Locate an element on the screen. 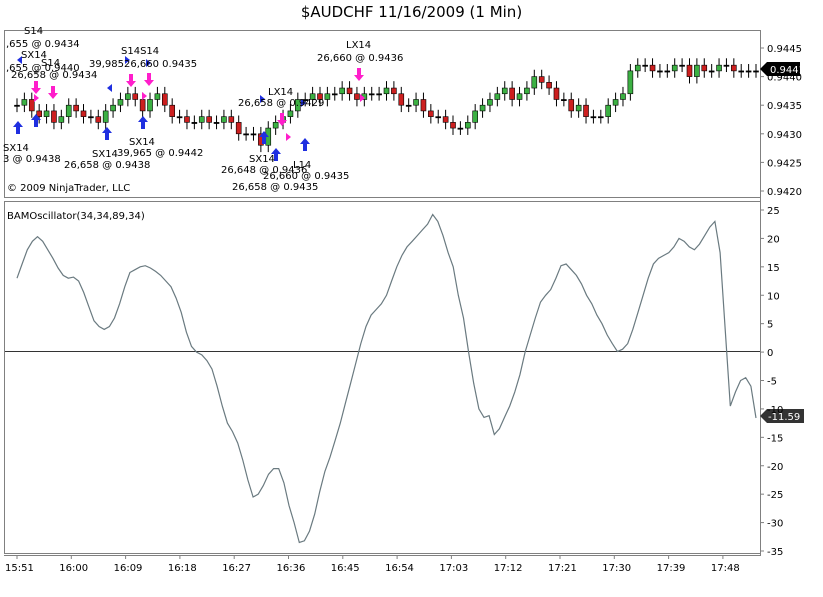 The height and width of the screenshot is (597, 823). price-tick-label: 0.9420 is located at coordinates (784, 192).